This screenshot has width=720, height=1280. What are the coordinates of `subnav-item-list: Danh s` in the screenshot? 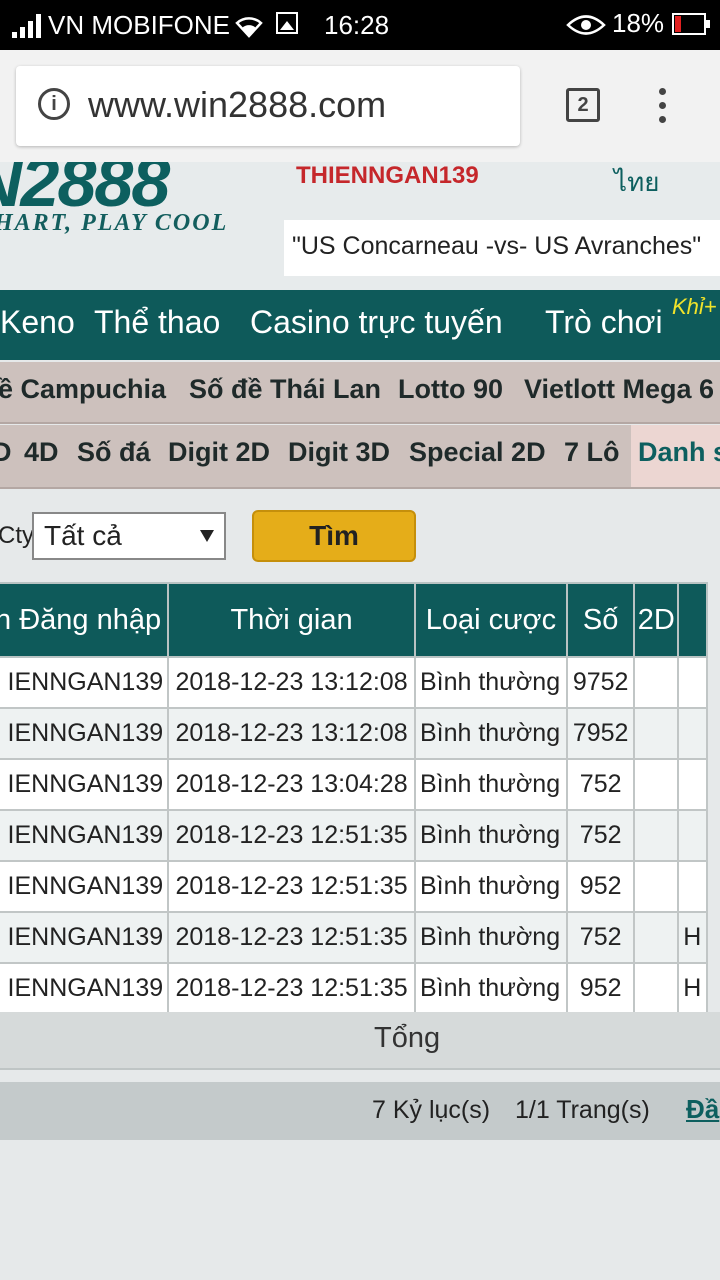 It's located at (679, 452).